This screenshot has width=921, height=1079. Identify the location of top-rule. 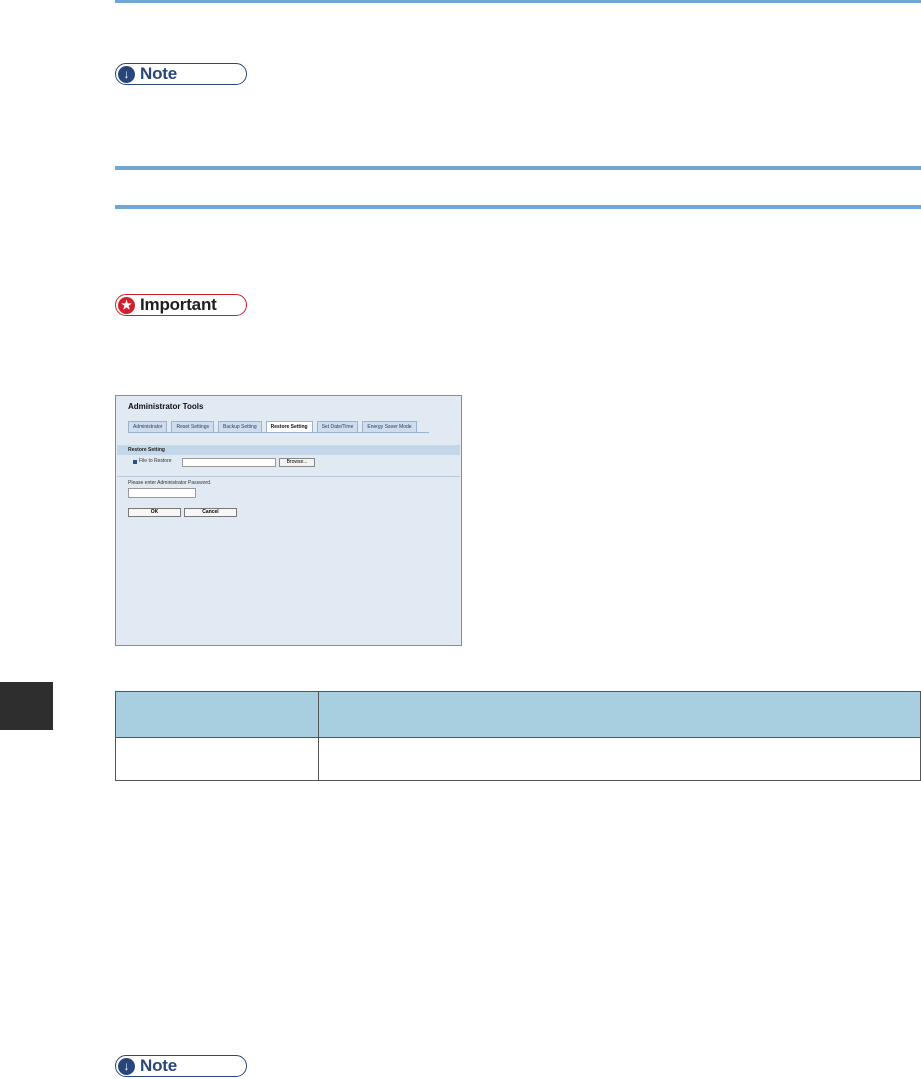
(518, 1).